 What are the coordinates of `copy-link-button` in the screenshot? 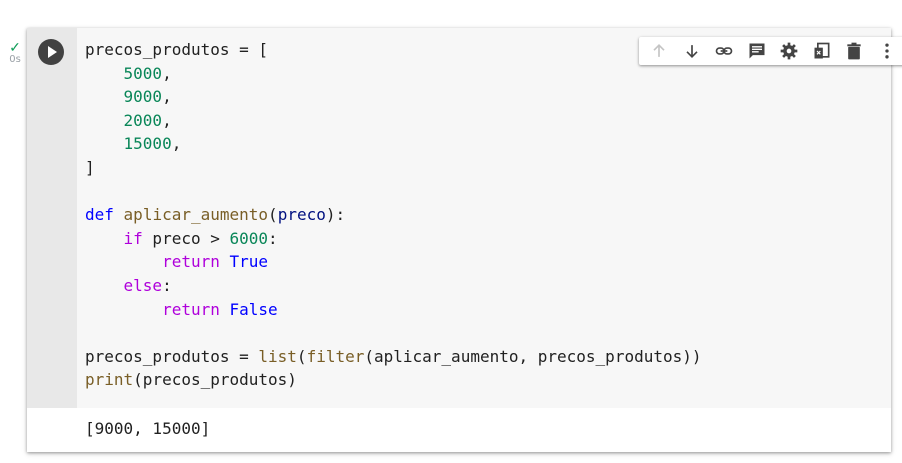 It's located at (724, 51).